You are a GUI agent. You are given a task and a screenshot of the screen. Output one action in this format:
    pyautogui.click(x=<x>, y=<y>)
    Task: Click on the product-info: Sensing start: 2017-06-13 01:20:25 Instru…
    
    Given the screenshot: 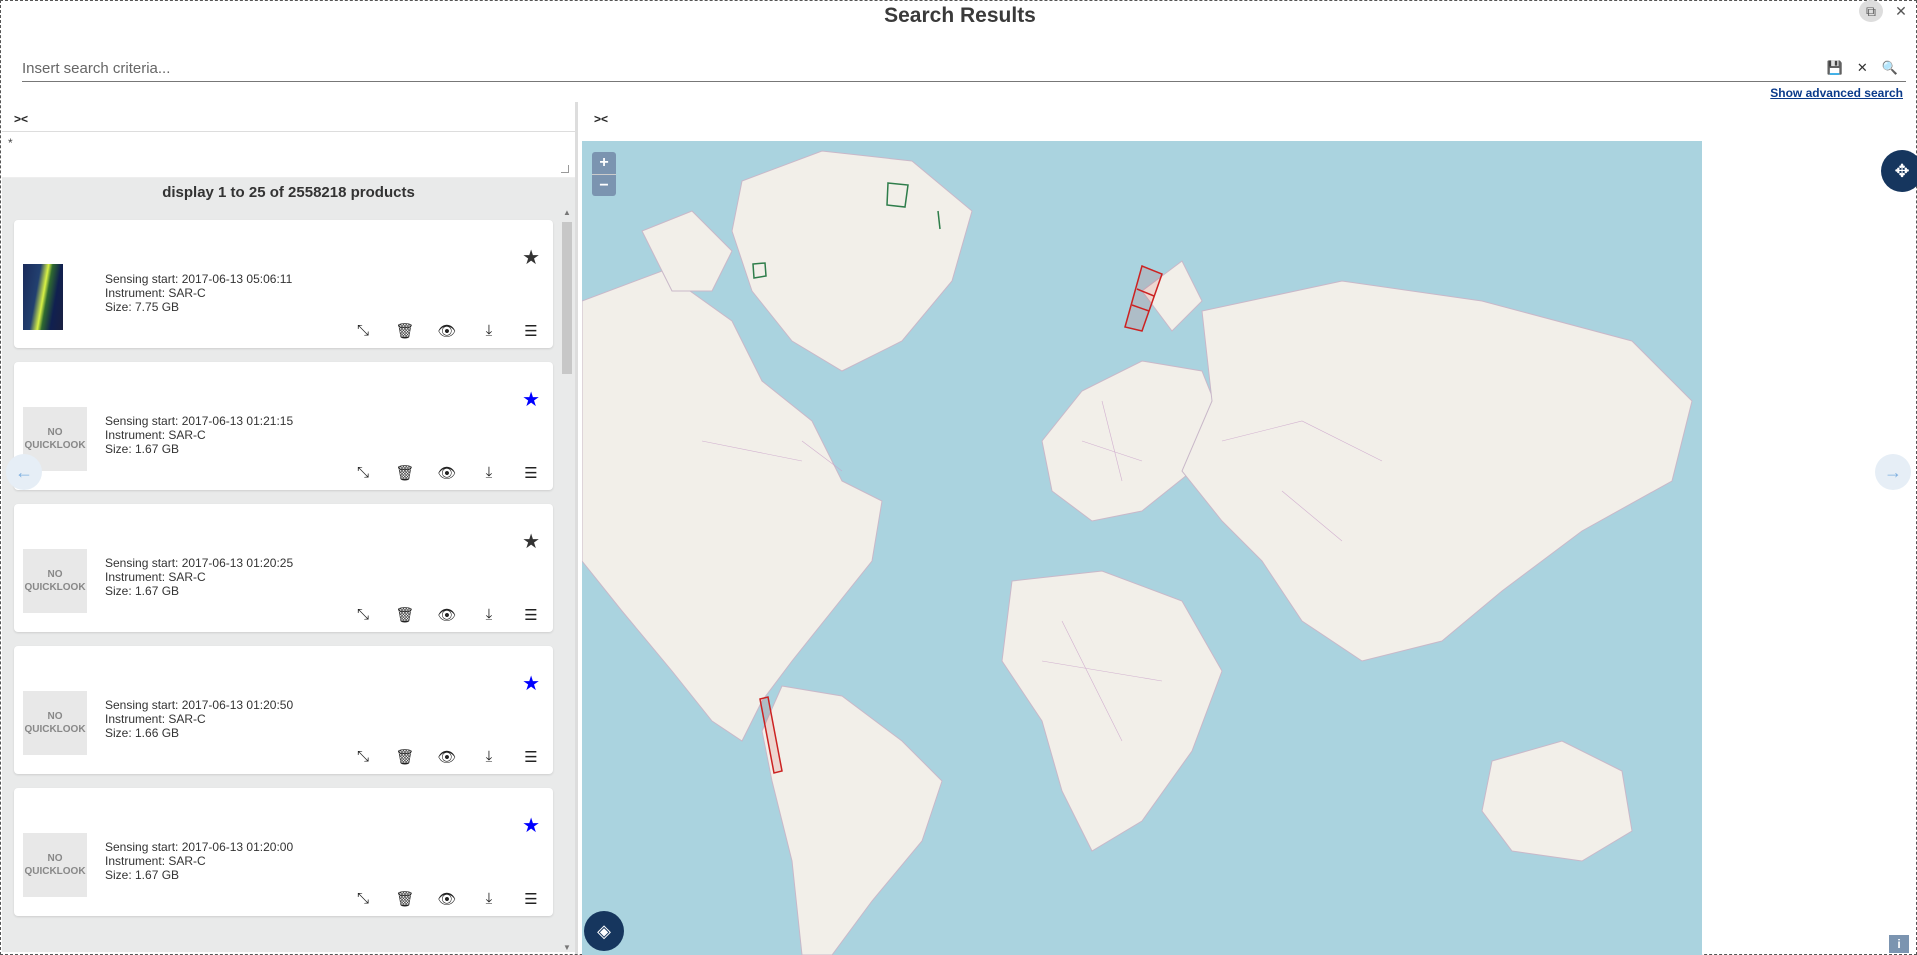 What is the action you would take?
    pyautogui.click(x=199, y=577)
    